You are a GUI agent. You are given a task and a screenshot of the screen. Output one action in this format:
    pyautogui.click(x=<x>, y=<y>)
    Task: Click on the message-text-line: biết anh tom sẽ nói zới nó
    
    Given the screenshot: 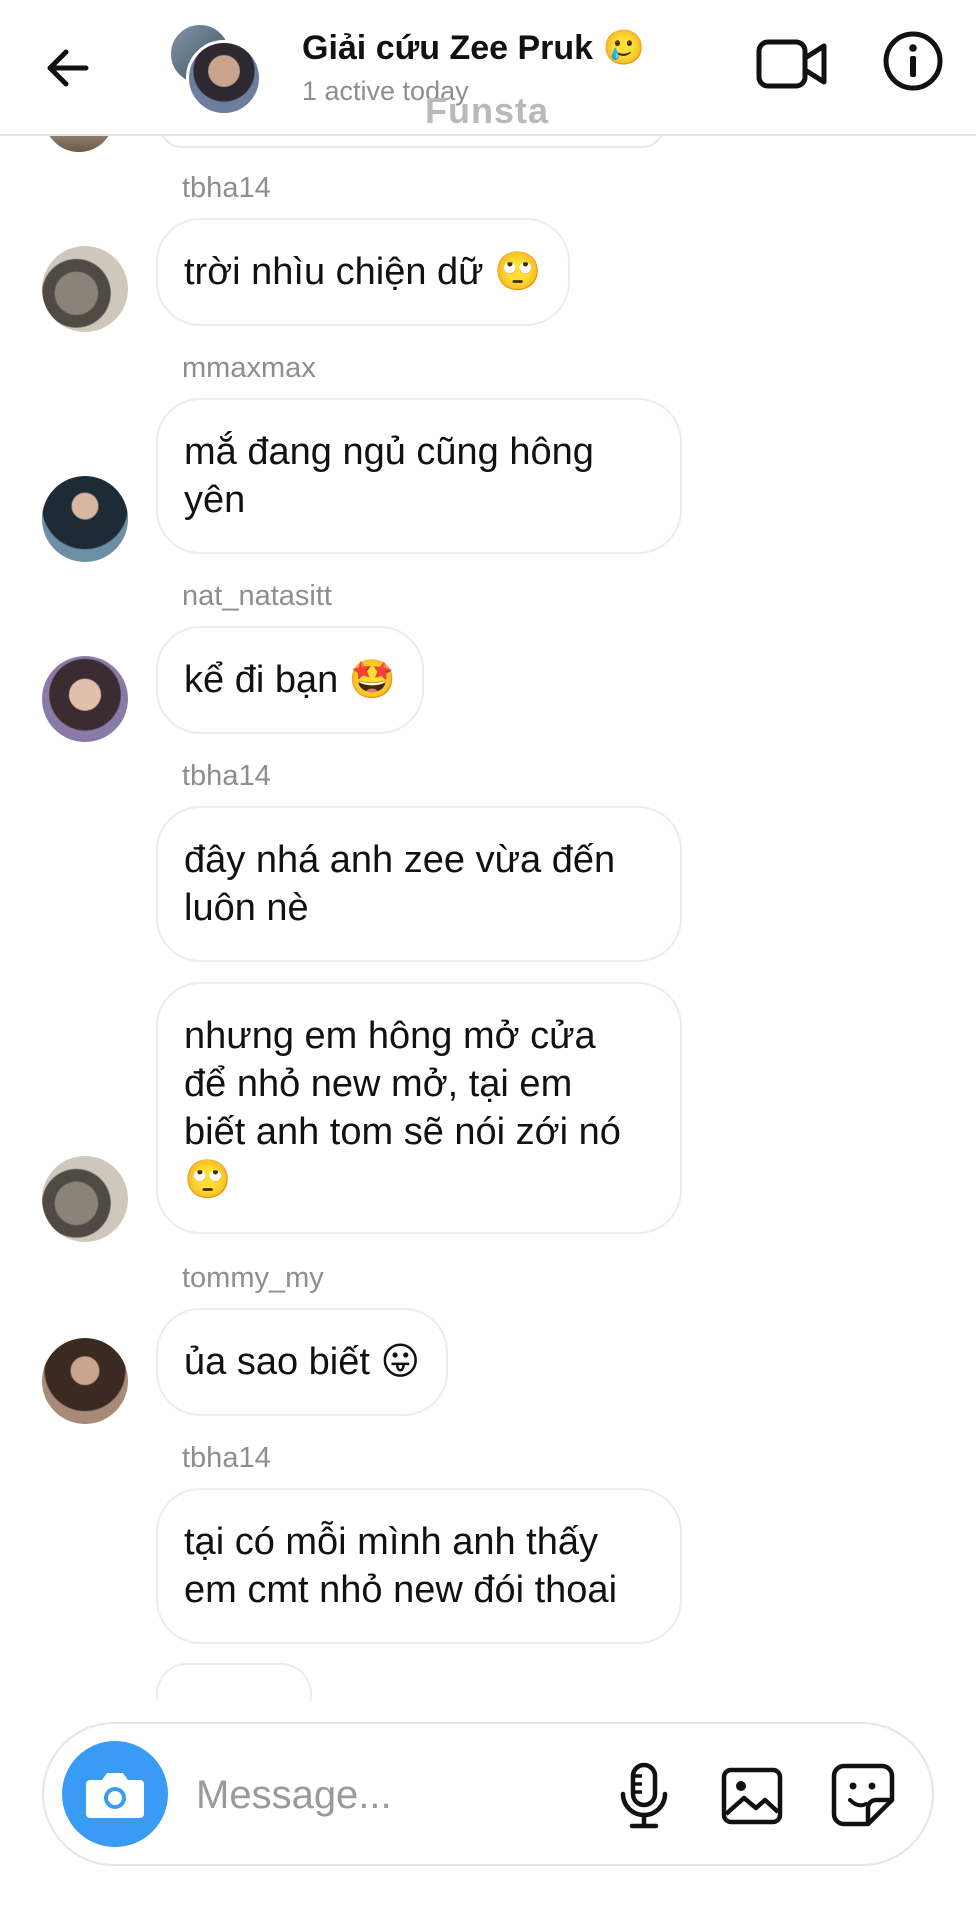 What is the action you would take?
    pyautogui.click(x=402, y=1132)
    